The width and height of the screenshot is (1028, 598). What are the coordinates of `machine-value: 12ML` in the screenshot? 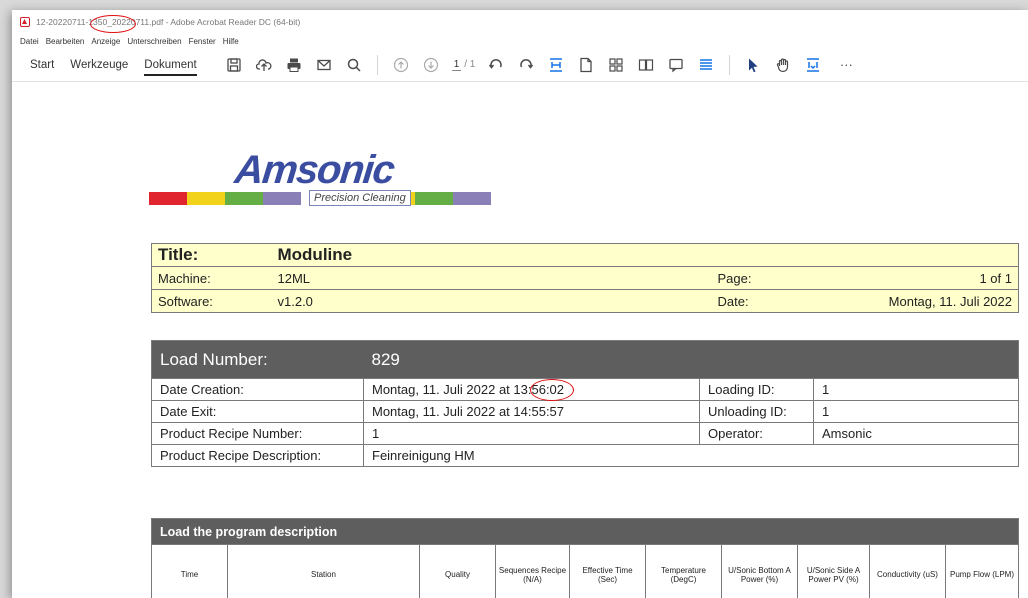 It's located at (491, 278).